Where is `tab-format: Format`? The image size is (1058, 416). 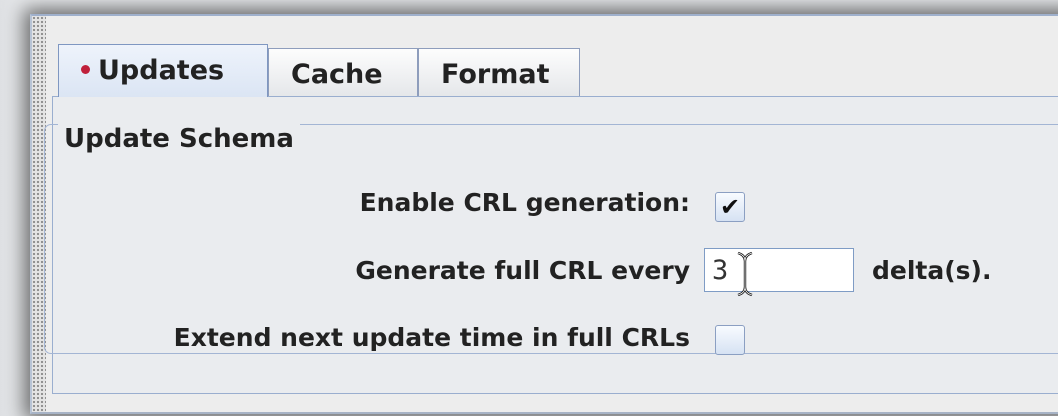
tab-format: Format is located at coordinates (499, 72).